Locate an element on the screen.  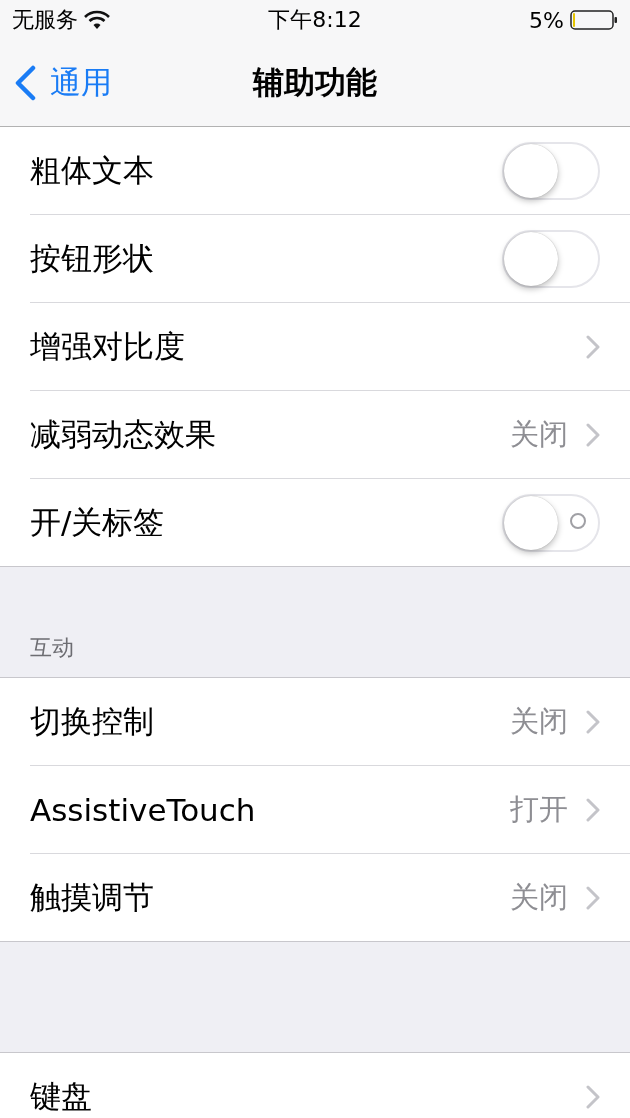
carrier-text: 无服务 is located at coordinates (45, 20).